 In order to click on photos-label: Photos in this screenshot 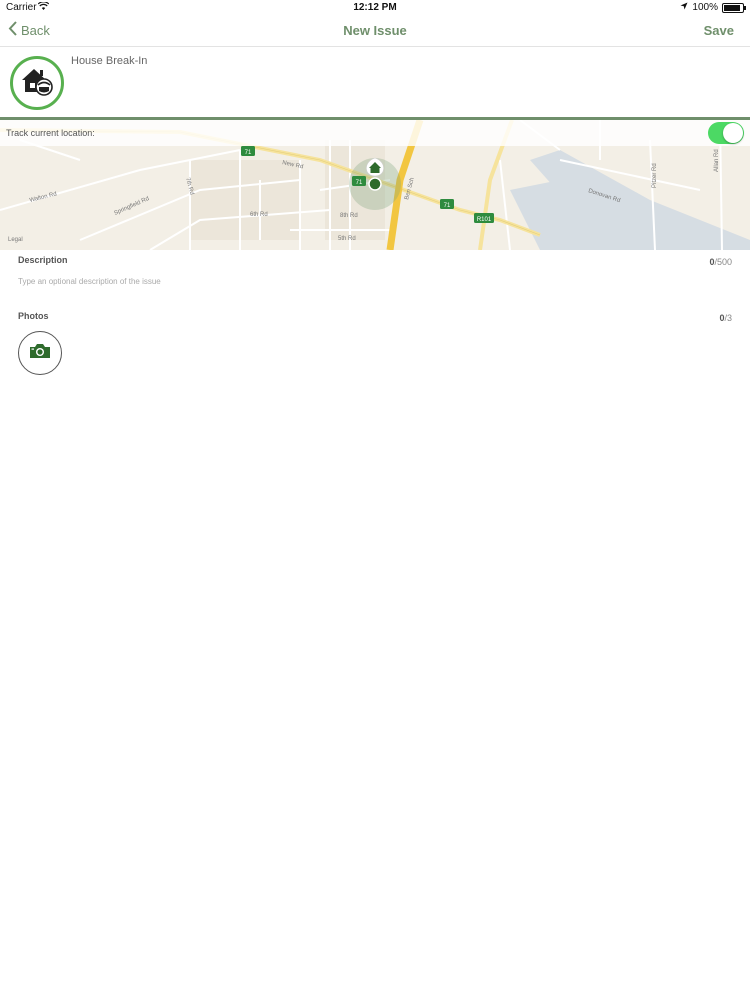, I will do `click(33, 316)`.